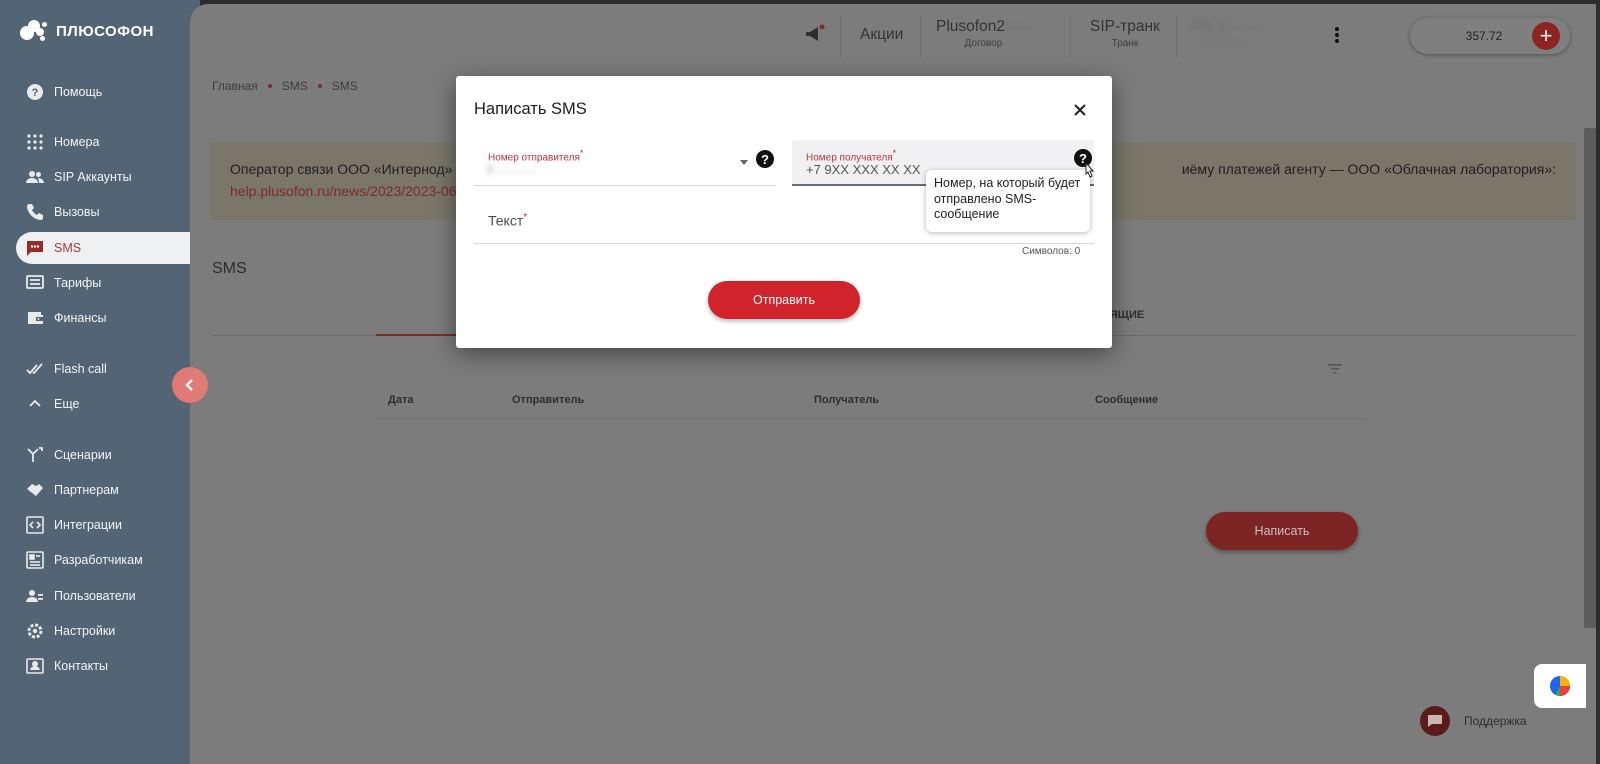  I want to click on close-icon, so click(1080, 110).